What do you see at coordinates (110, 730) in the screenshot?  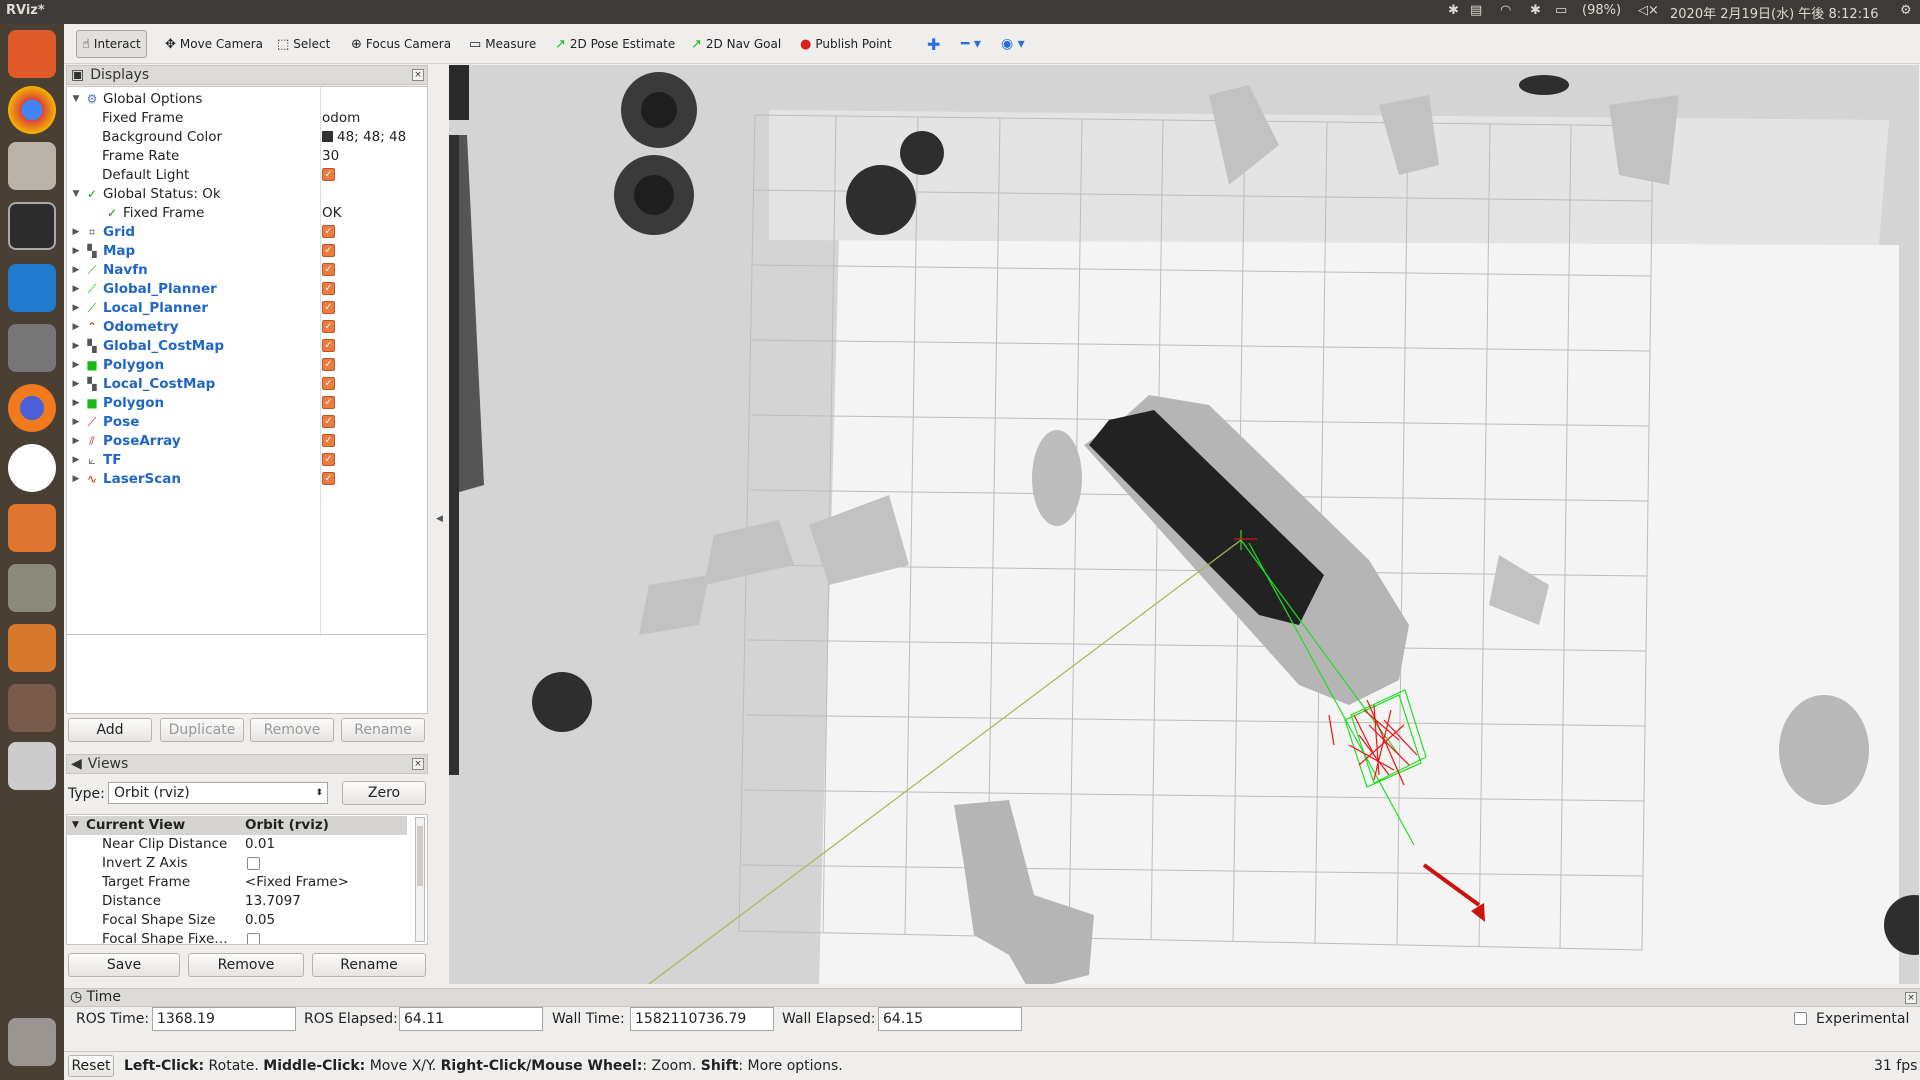 I see `add-display-button: Add` at bounding box center [110, 730].